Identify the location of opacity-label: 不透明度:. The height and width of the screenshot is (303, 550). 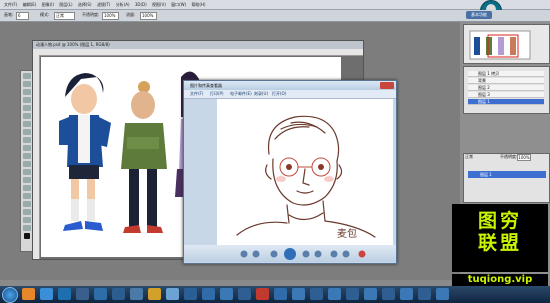
(91, 14).